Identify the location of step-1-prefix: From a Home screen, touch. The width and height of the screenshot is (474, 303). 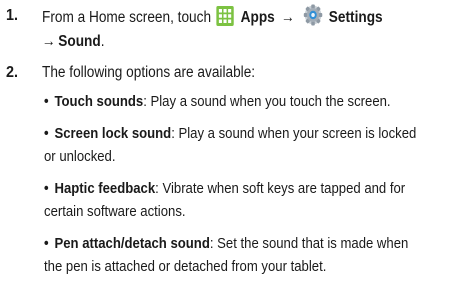
(127, 17).